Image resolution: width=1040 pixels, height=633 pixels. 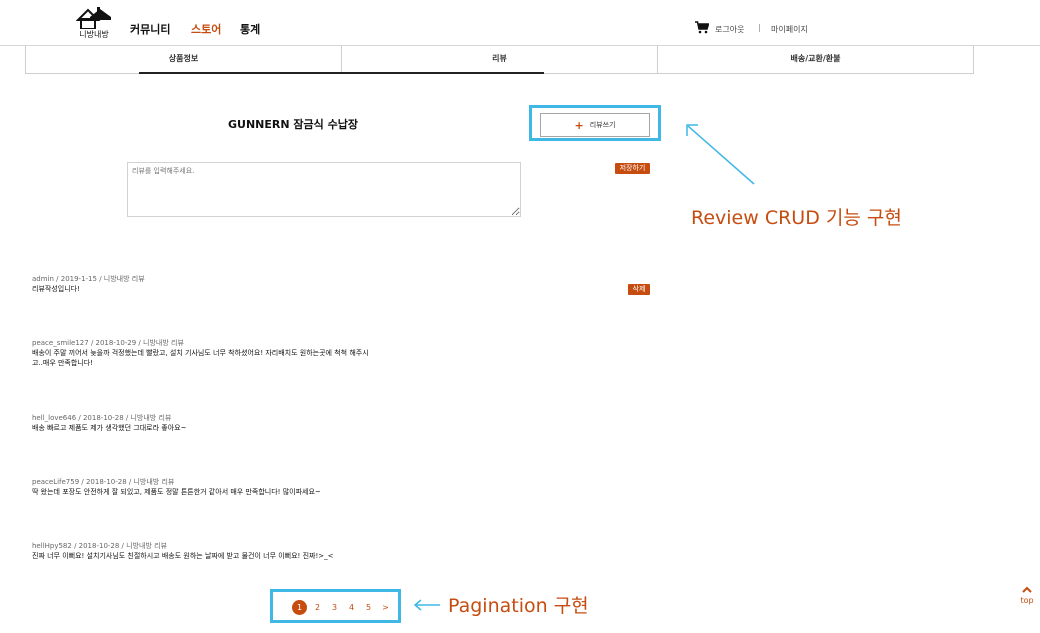 What do you see at coordinates (632, 168) in the screenshot?
I see `save-review-button: 저장하기` at bounding box center [632, 168].